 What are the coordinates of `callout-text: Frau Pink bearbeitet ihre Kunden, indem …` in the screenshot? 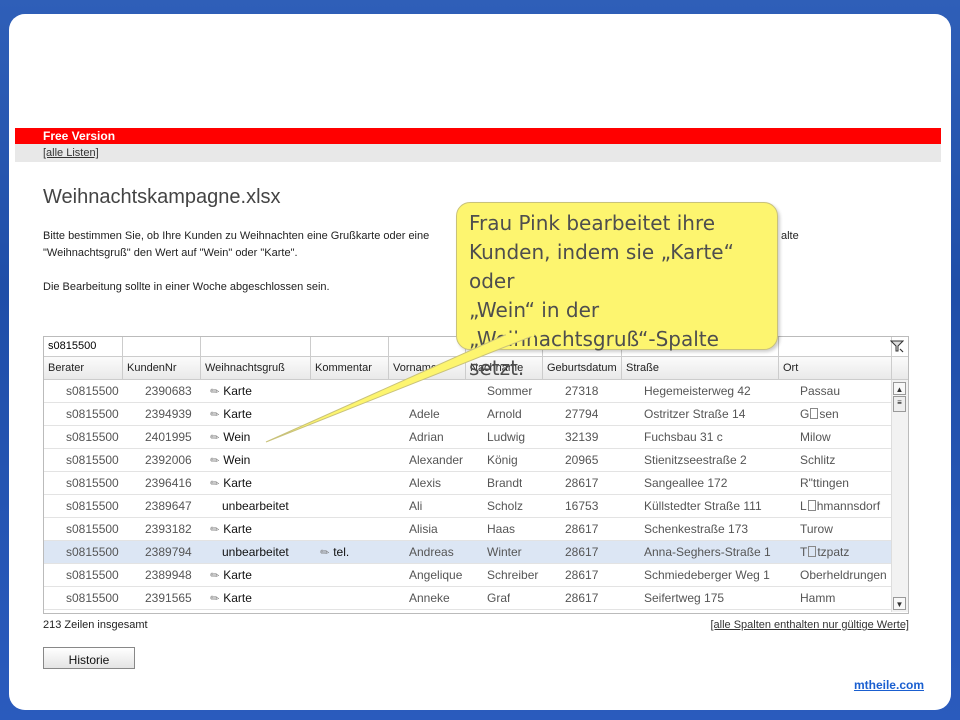 It's located at (621, 296).